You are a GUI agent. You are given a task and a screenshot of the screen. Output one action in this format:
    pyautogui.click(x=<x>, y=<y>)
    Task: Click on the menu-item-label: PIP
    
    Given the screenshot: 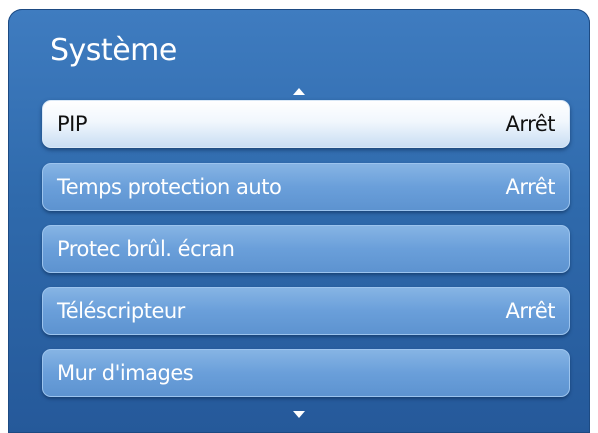 What is the action you would take?
    pyautogui.click(x=72, y=124)
    